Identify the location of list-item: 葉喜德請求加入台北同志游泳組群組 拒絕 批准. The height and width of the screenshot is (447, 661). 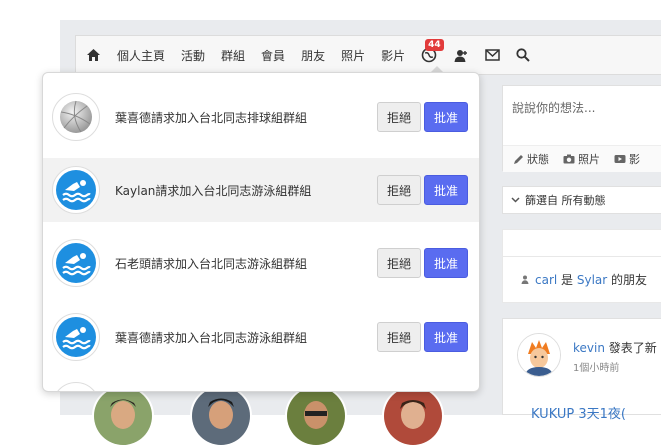
(261, 337).